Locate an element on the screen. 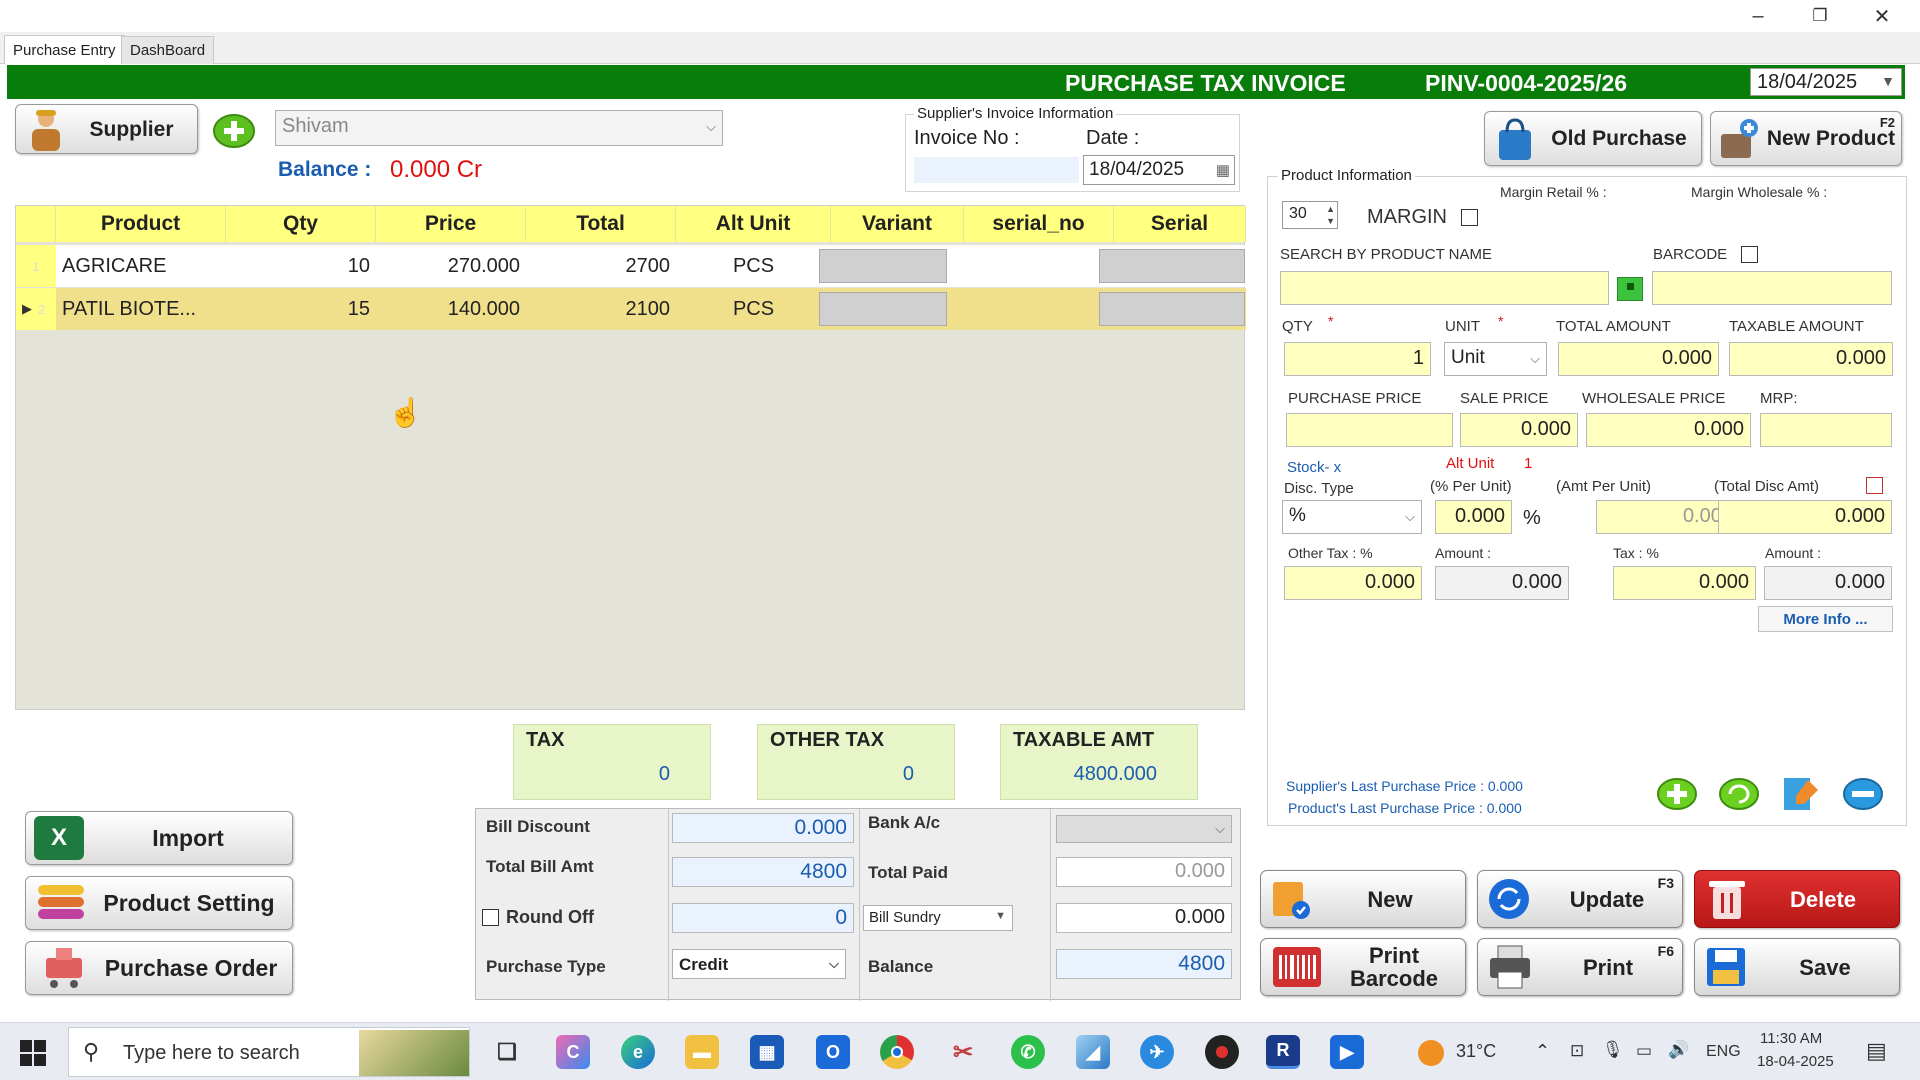  recorder-icon is located at coordinates (1222, 1052).